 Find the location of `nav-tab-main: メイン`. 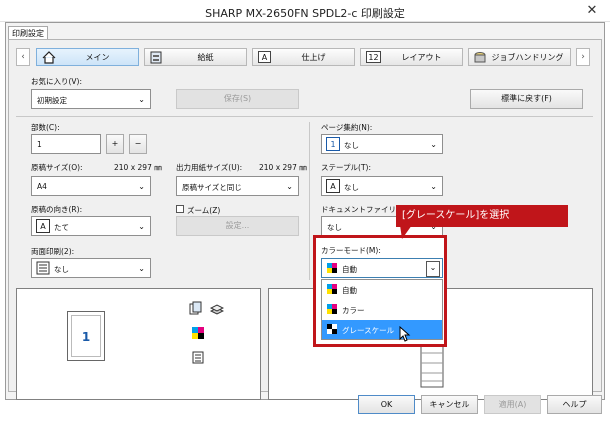

nav-tab-main: メイン is located at coordinates (87, 57).